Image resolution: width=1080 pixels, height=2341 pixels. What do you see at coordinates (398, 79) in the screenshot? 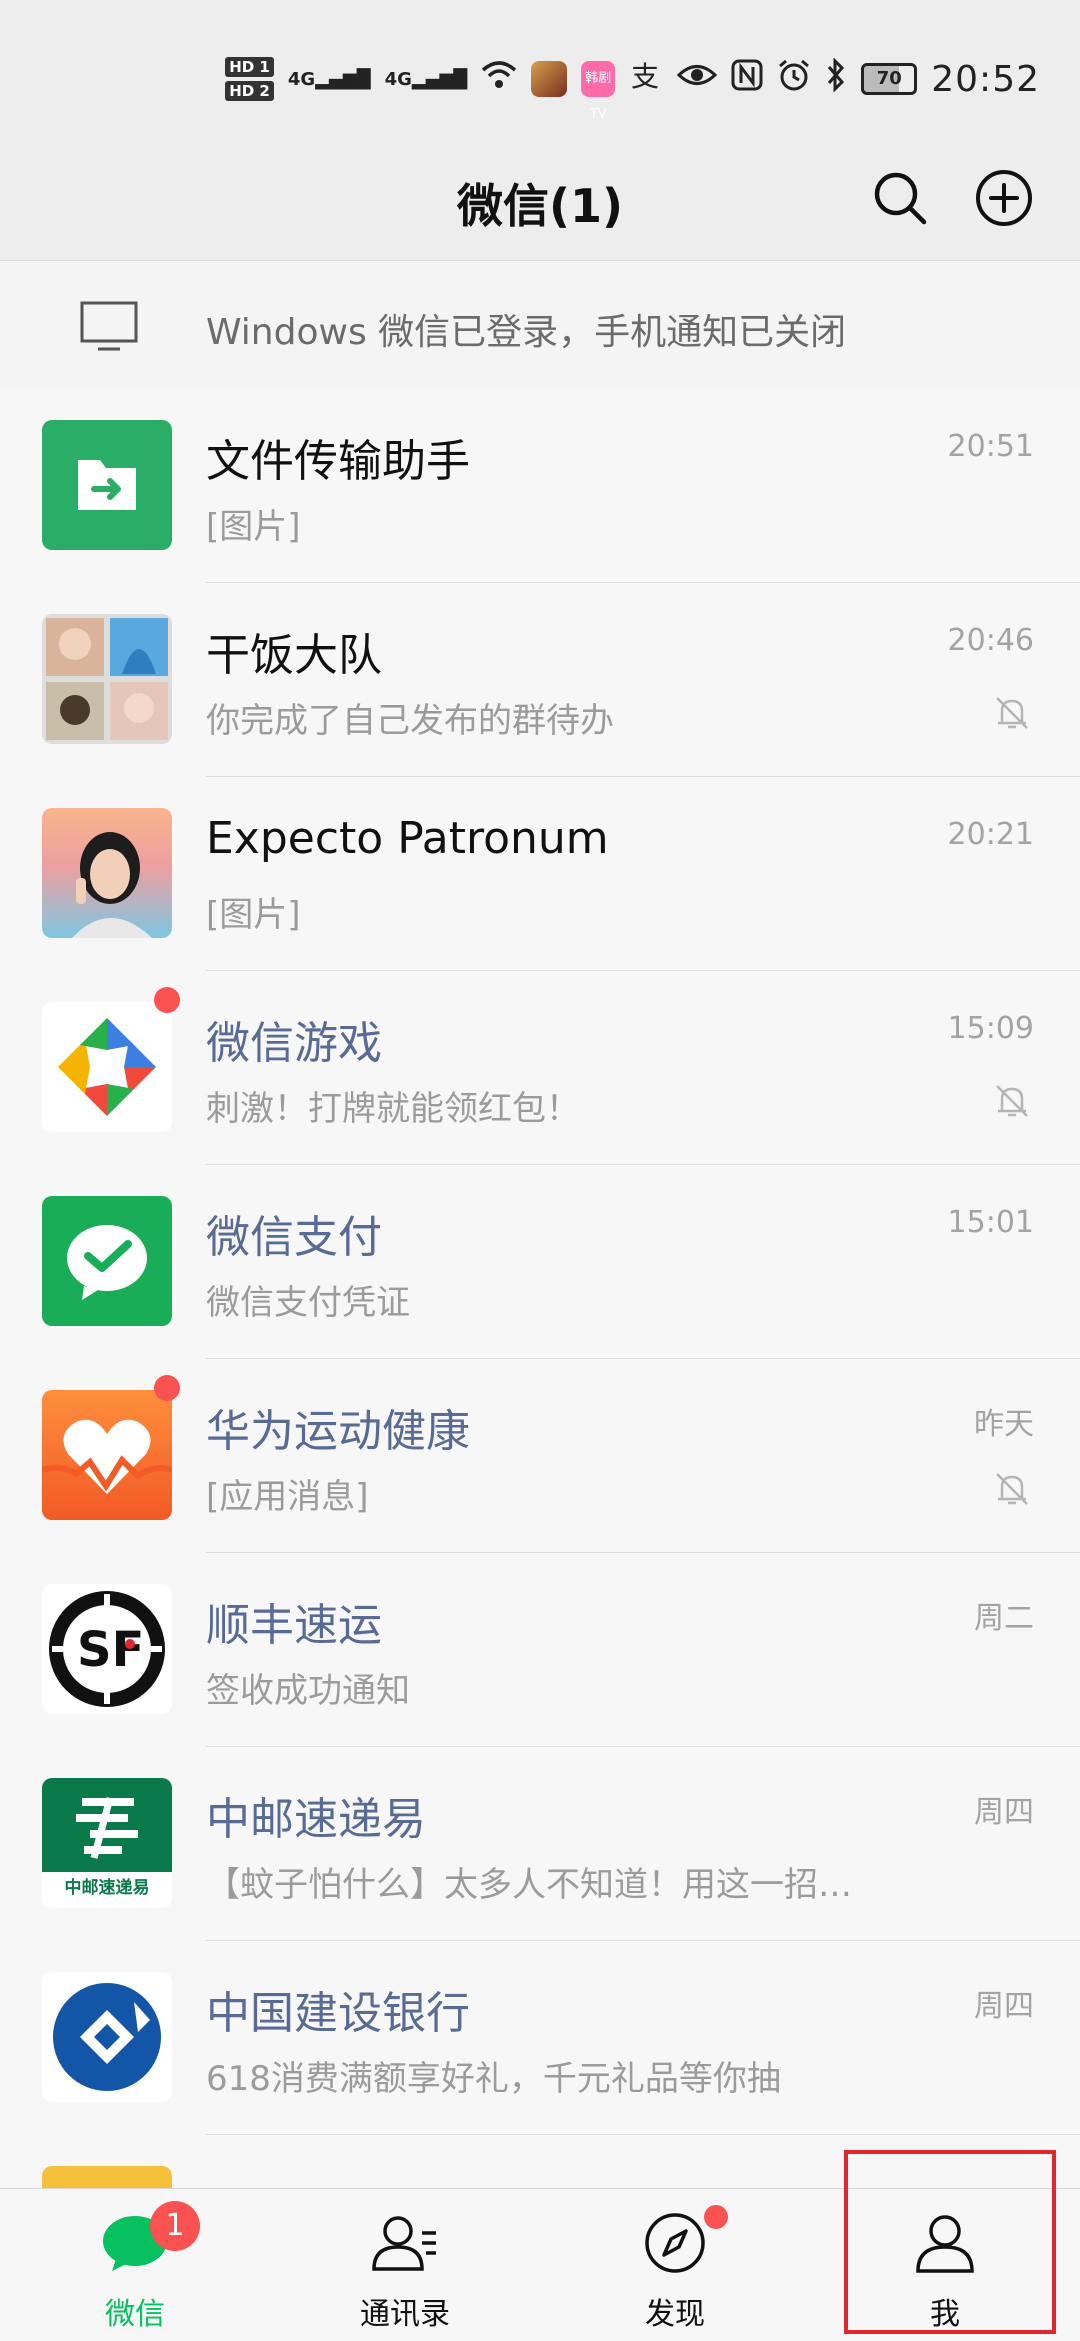
I see `signal2-label: 4G` at bounding box center [398, 79].